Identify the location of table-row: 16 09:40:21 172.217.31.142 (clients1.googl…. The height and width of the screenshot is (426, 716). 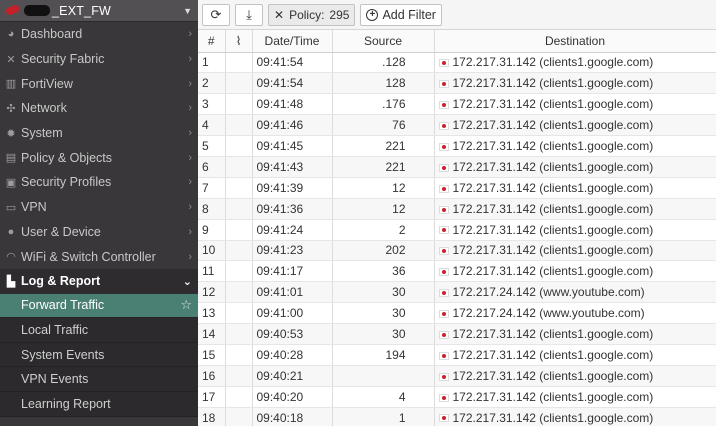
(457, 376).